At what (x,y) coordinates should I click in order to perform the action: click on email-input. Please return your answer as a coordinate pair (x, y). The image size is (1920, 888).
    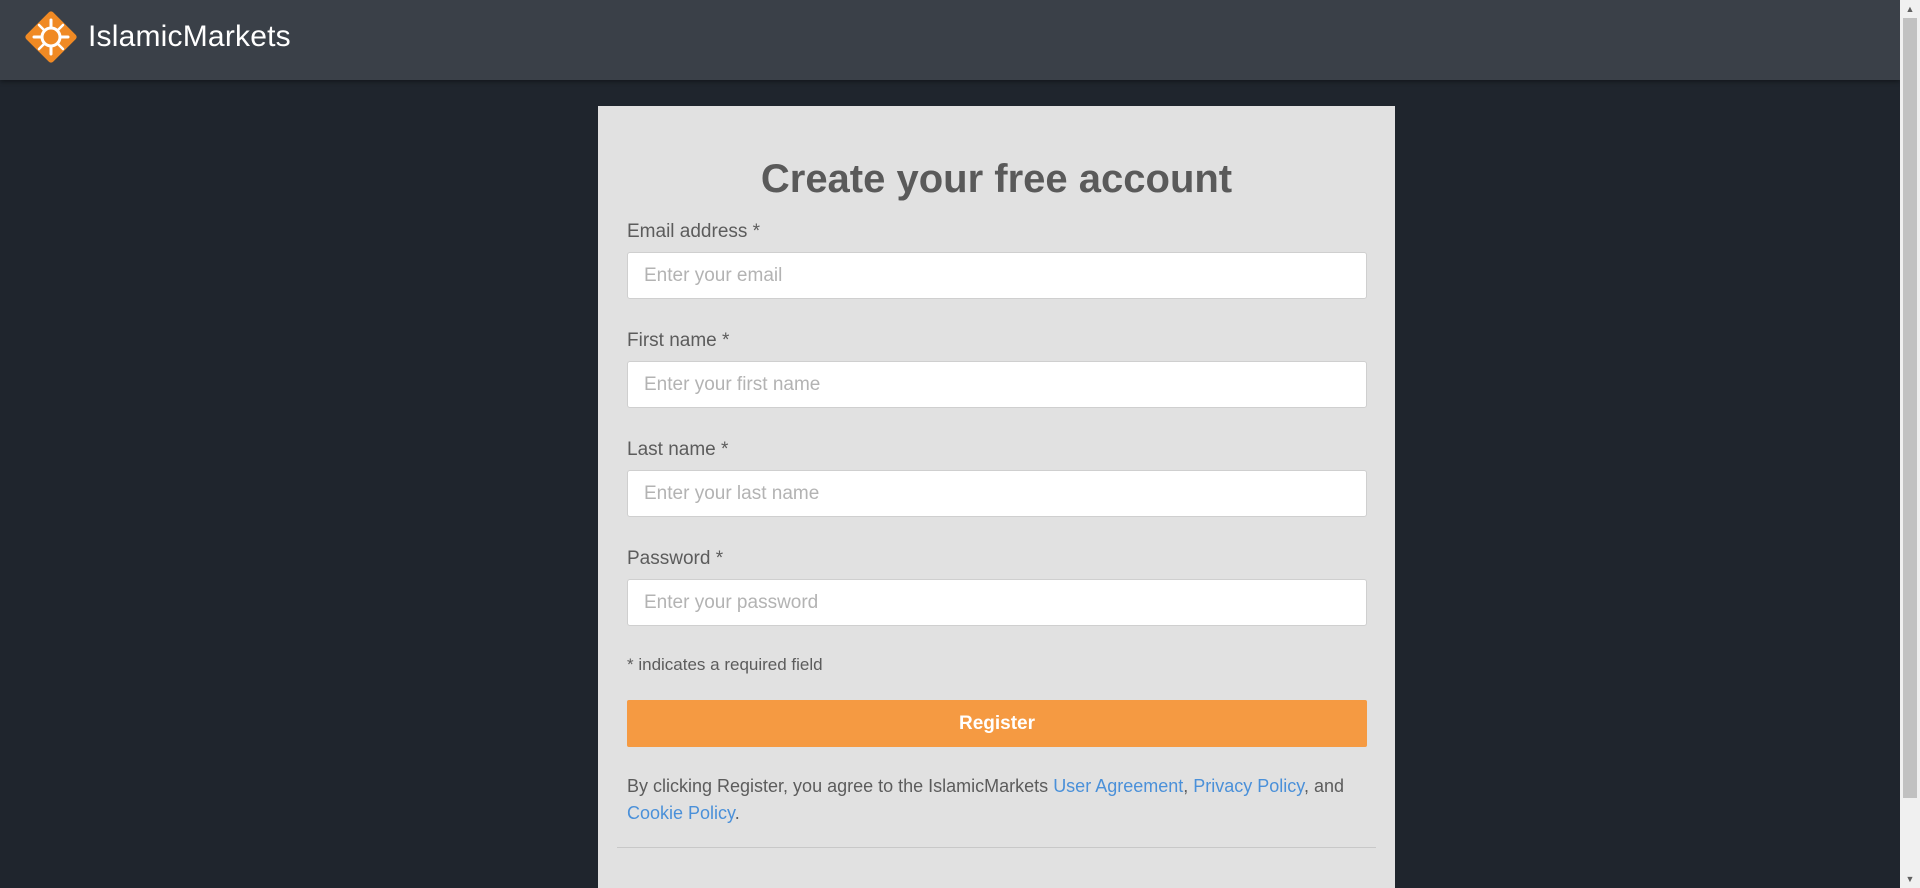
    Looking at the image, I should click on (997, 275).